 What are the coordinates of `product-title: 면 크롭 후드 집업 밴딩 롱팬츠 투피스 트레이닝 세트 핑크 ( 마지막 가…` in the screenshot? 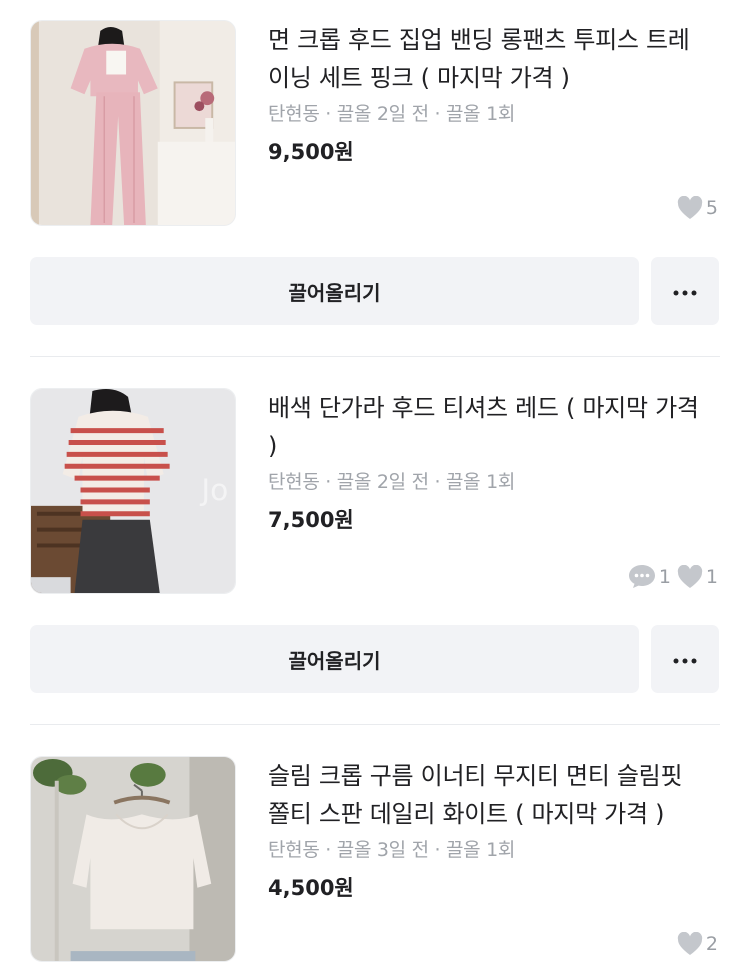 It's located at (488, 59).